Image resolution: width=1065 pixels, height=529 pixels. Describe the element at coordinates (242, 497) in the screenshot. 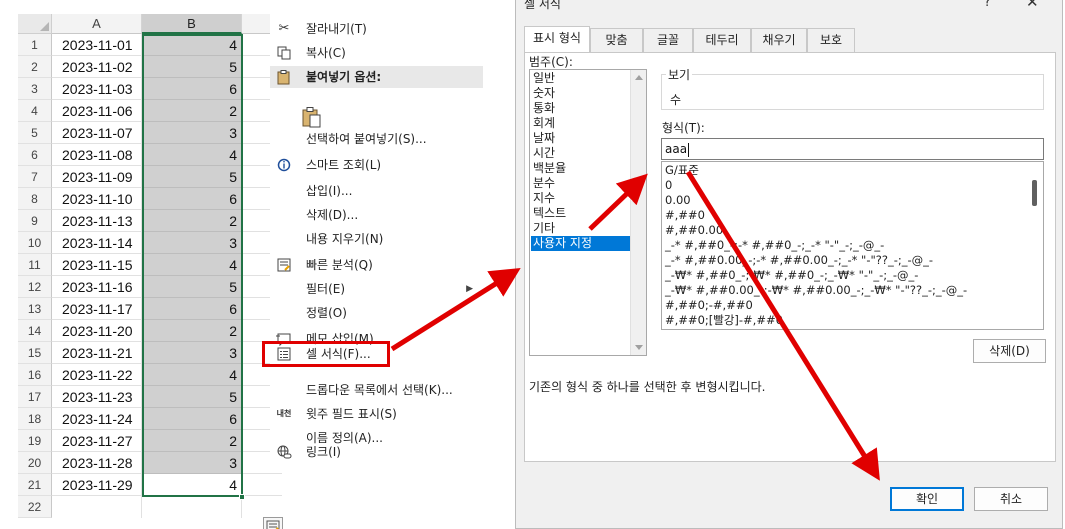

I see `fill-handle` at that location.